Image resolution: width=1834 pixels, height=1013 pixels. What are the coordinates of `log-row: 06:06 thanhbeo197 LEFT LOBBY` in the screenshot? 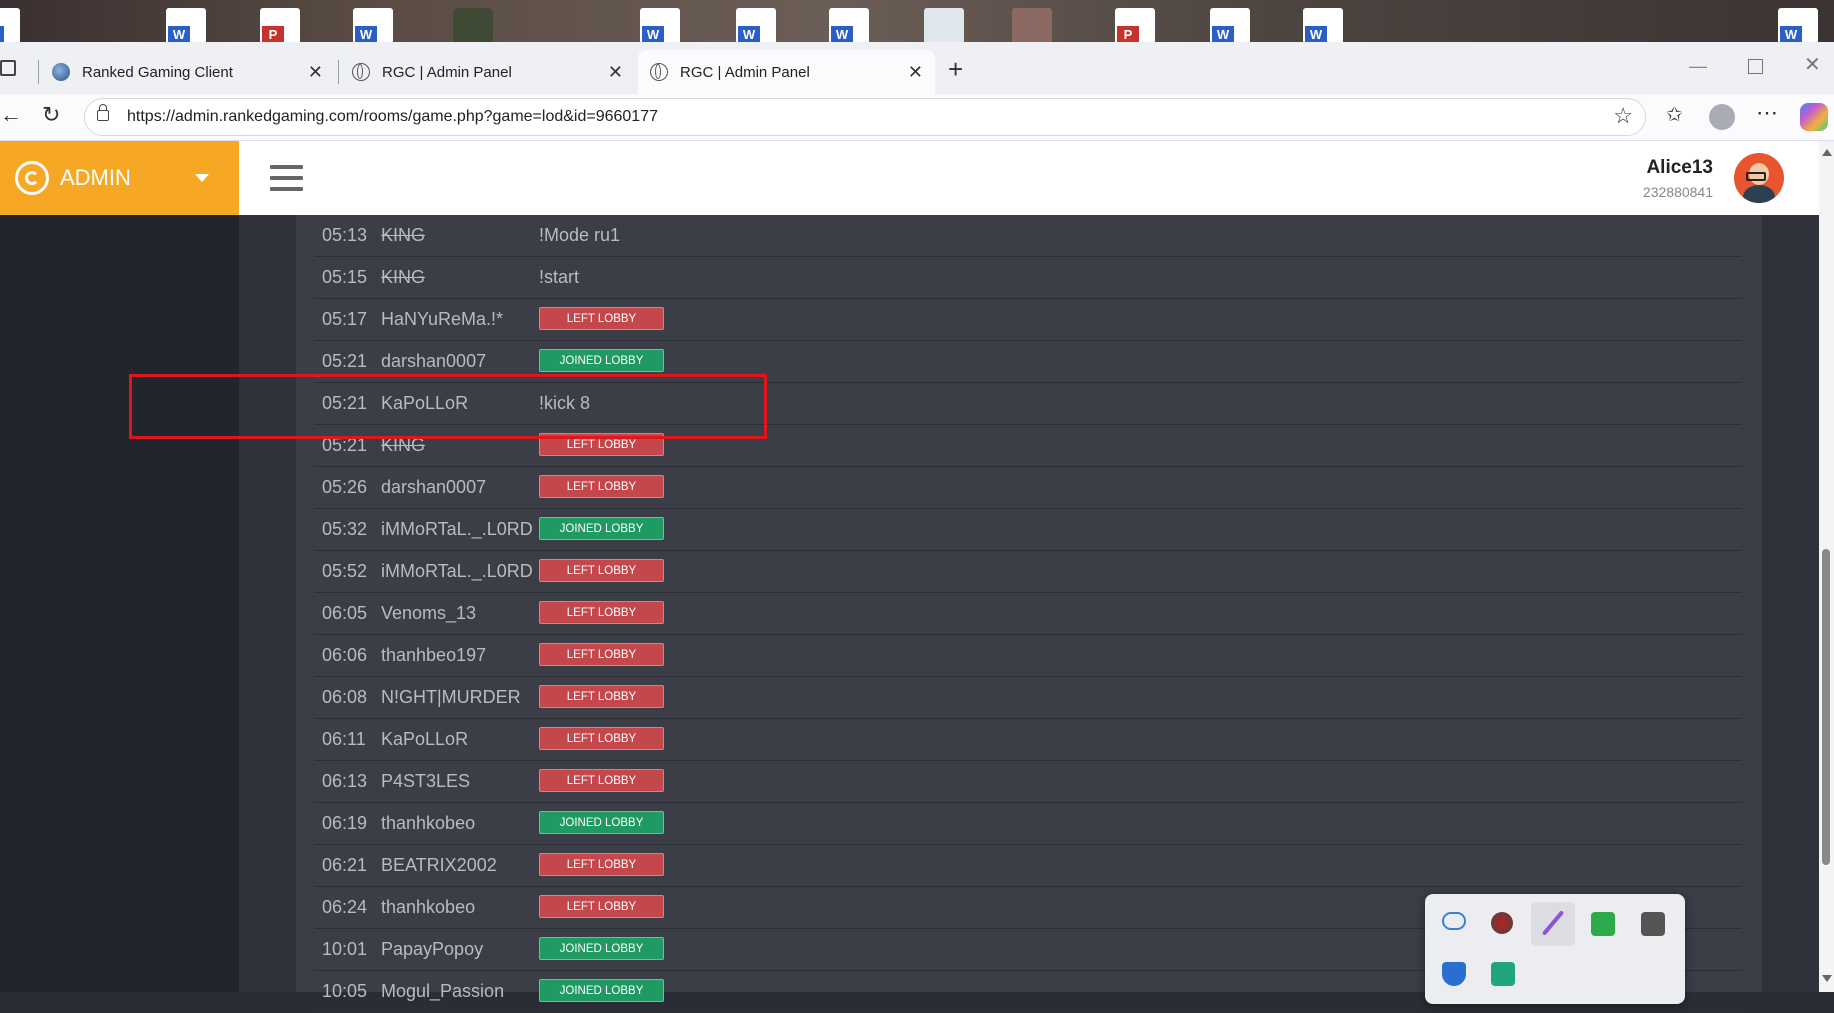 It's located at (1028, 656).